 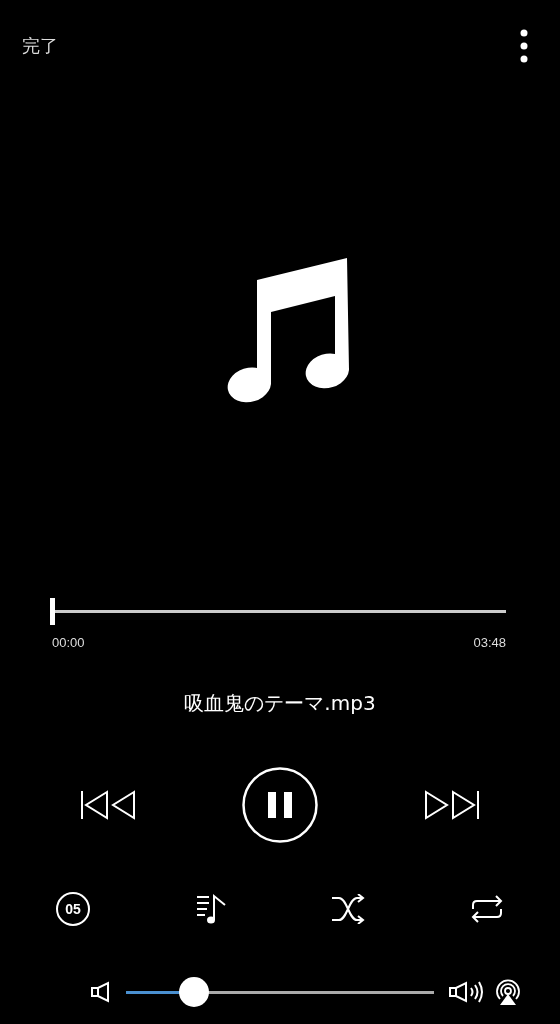 What do you see at coordinates (210, 909) in the screenshot?
I see `playlist-icon` at bounding box center [210, 909].